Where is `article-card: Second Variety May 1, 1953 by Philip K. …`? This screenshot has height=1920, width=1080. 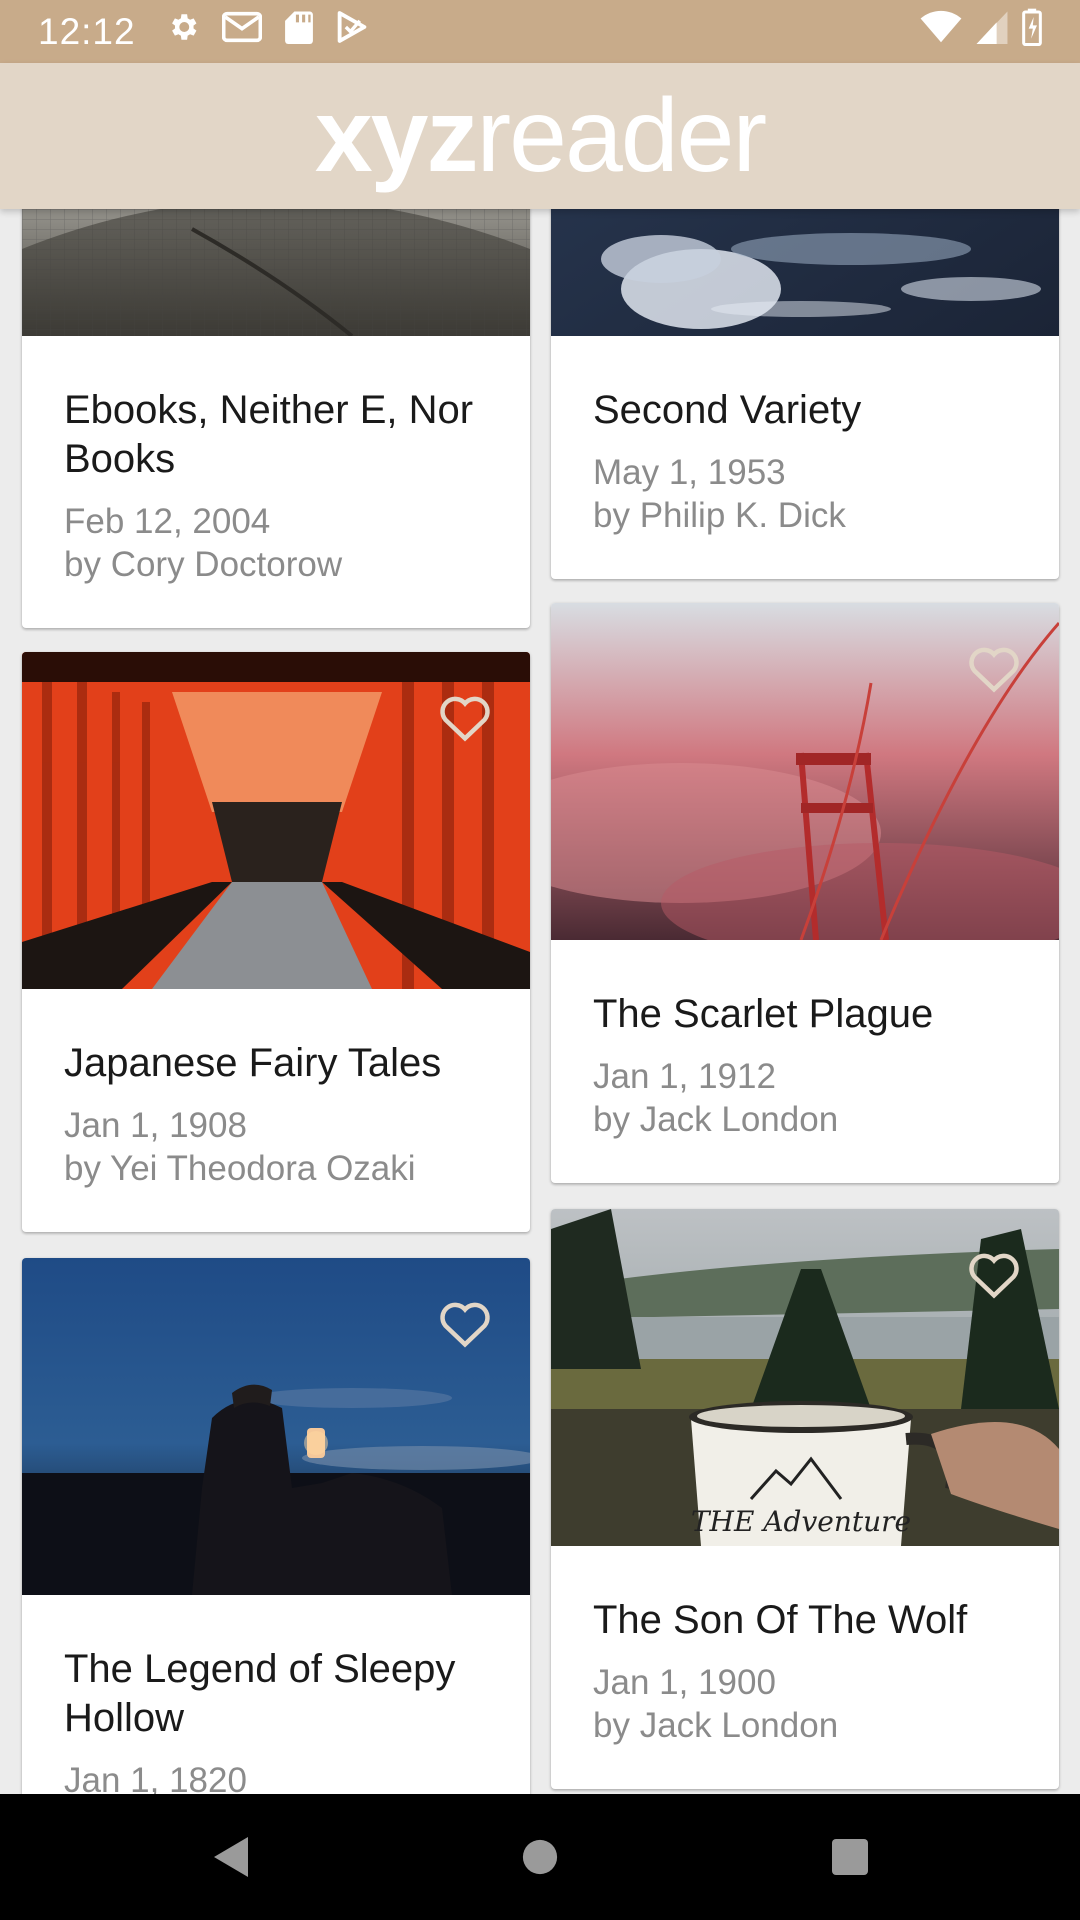 article-card: Second Variety May 1, 1953 by Philip K. … is located at coordinates (805, 394).